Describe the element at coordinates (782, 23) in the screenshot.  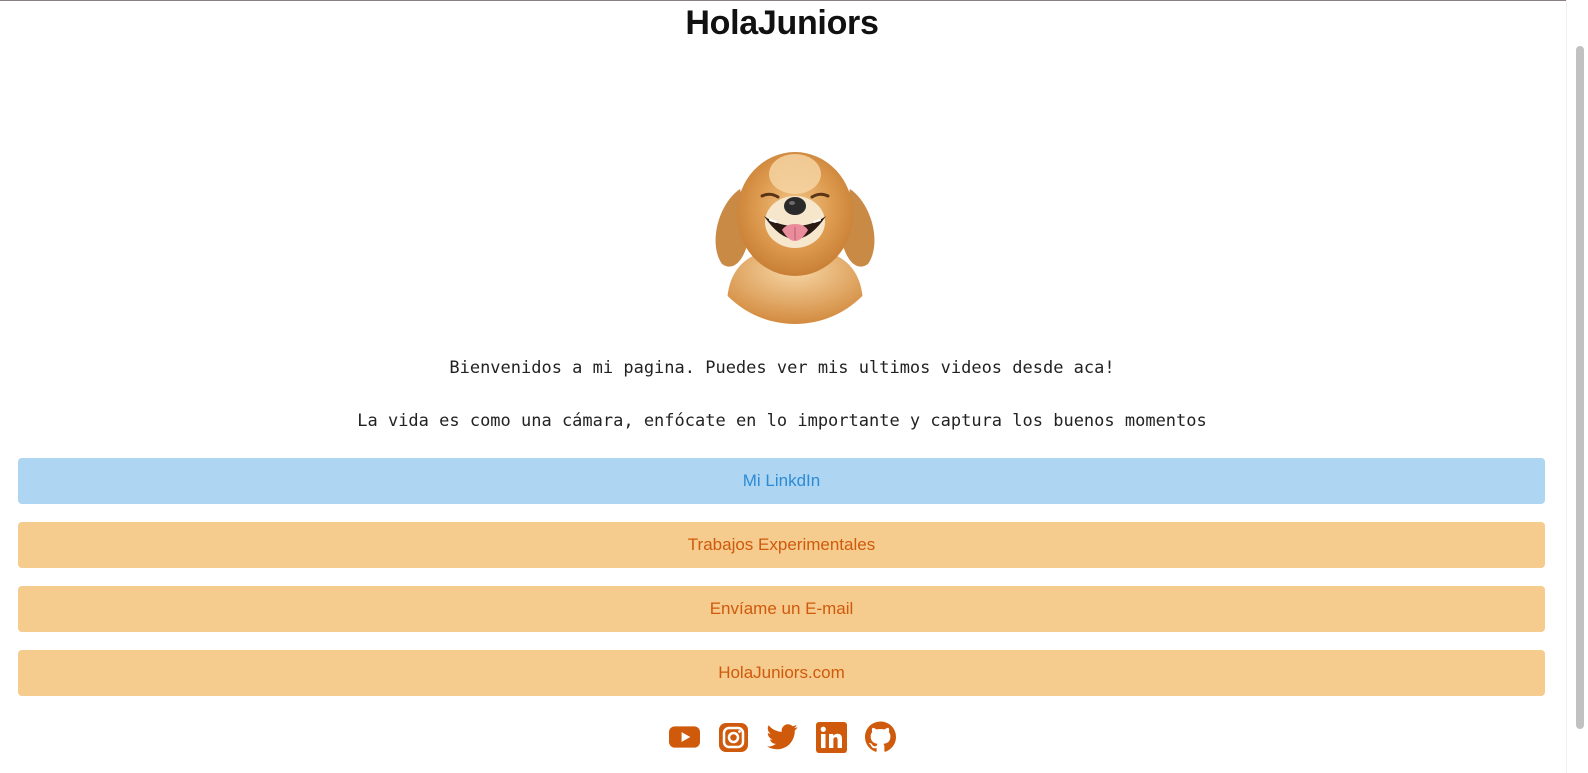
I see `site-title: HolaJuniors` at that location.